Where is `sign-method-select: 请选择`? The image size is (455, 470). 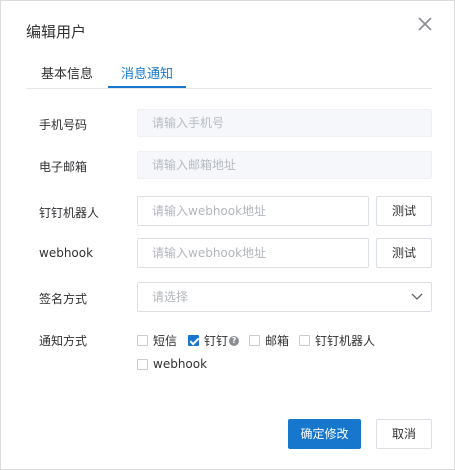
sign-method-select: 请选择 is located at coordinates (284, 297).